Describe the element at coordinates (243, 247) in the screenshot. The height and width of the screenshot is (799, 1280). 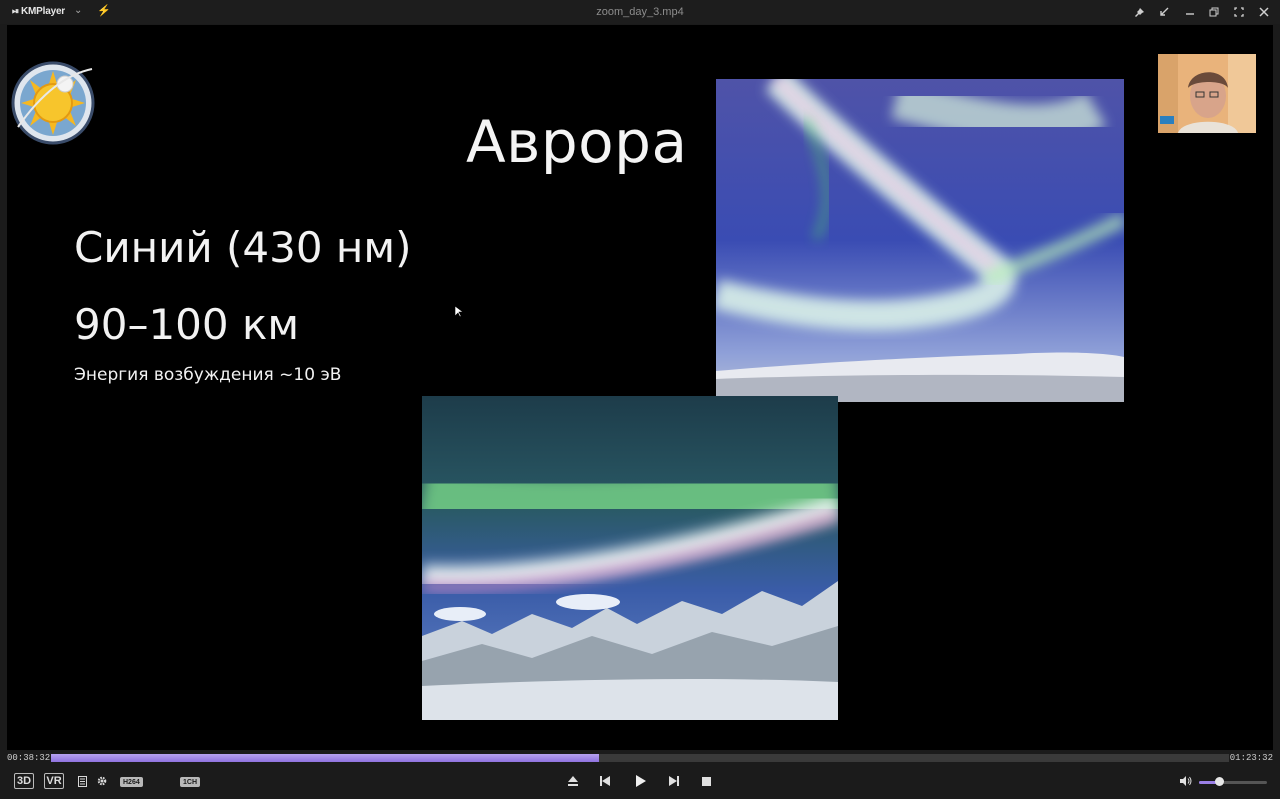
I see `slide-color-line: Синий (430 нм)` at that location.